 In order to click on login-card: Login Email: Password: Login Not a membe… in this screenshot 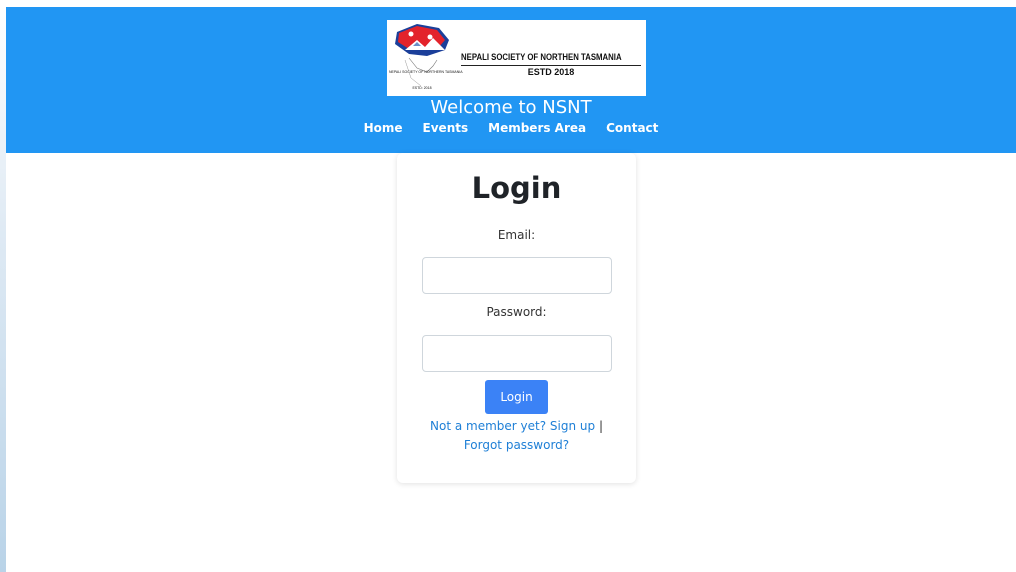, I will do `click(516, 318)`.